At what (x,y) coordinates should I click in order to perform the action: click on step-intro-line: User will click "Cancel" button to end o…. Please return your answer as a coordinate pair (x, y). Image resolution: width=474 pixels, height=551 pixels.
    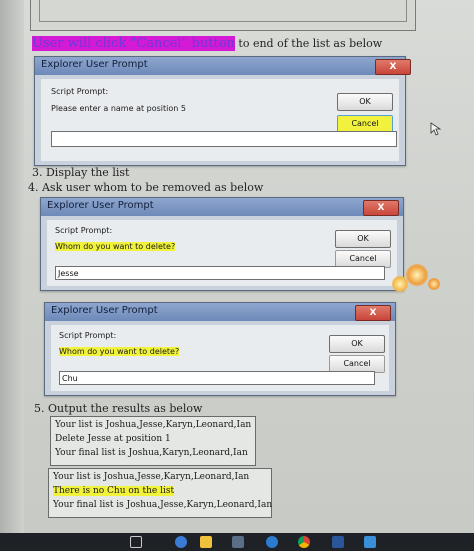
    Looking at the image, I should click on (207, 43).